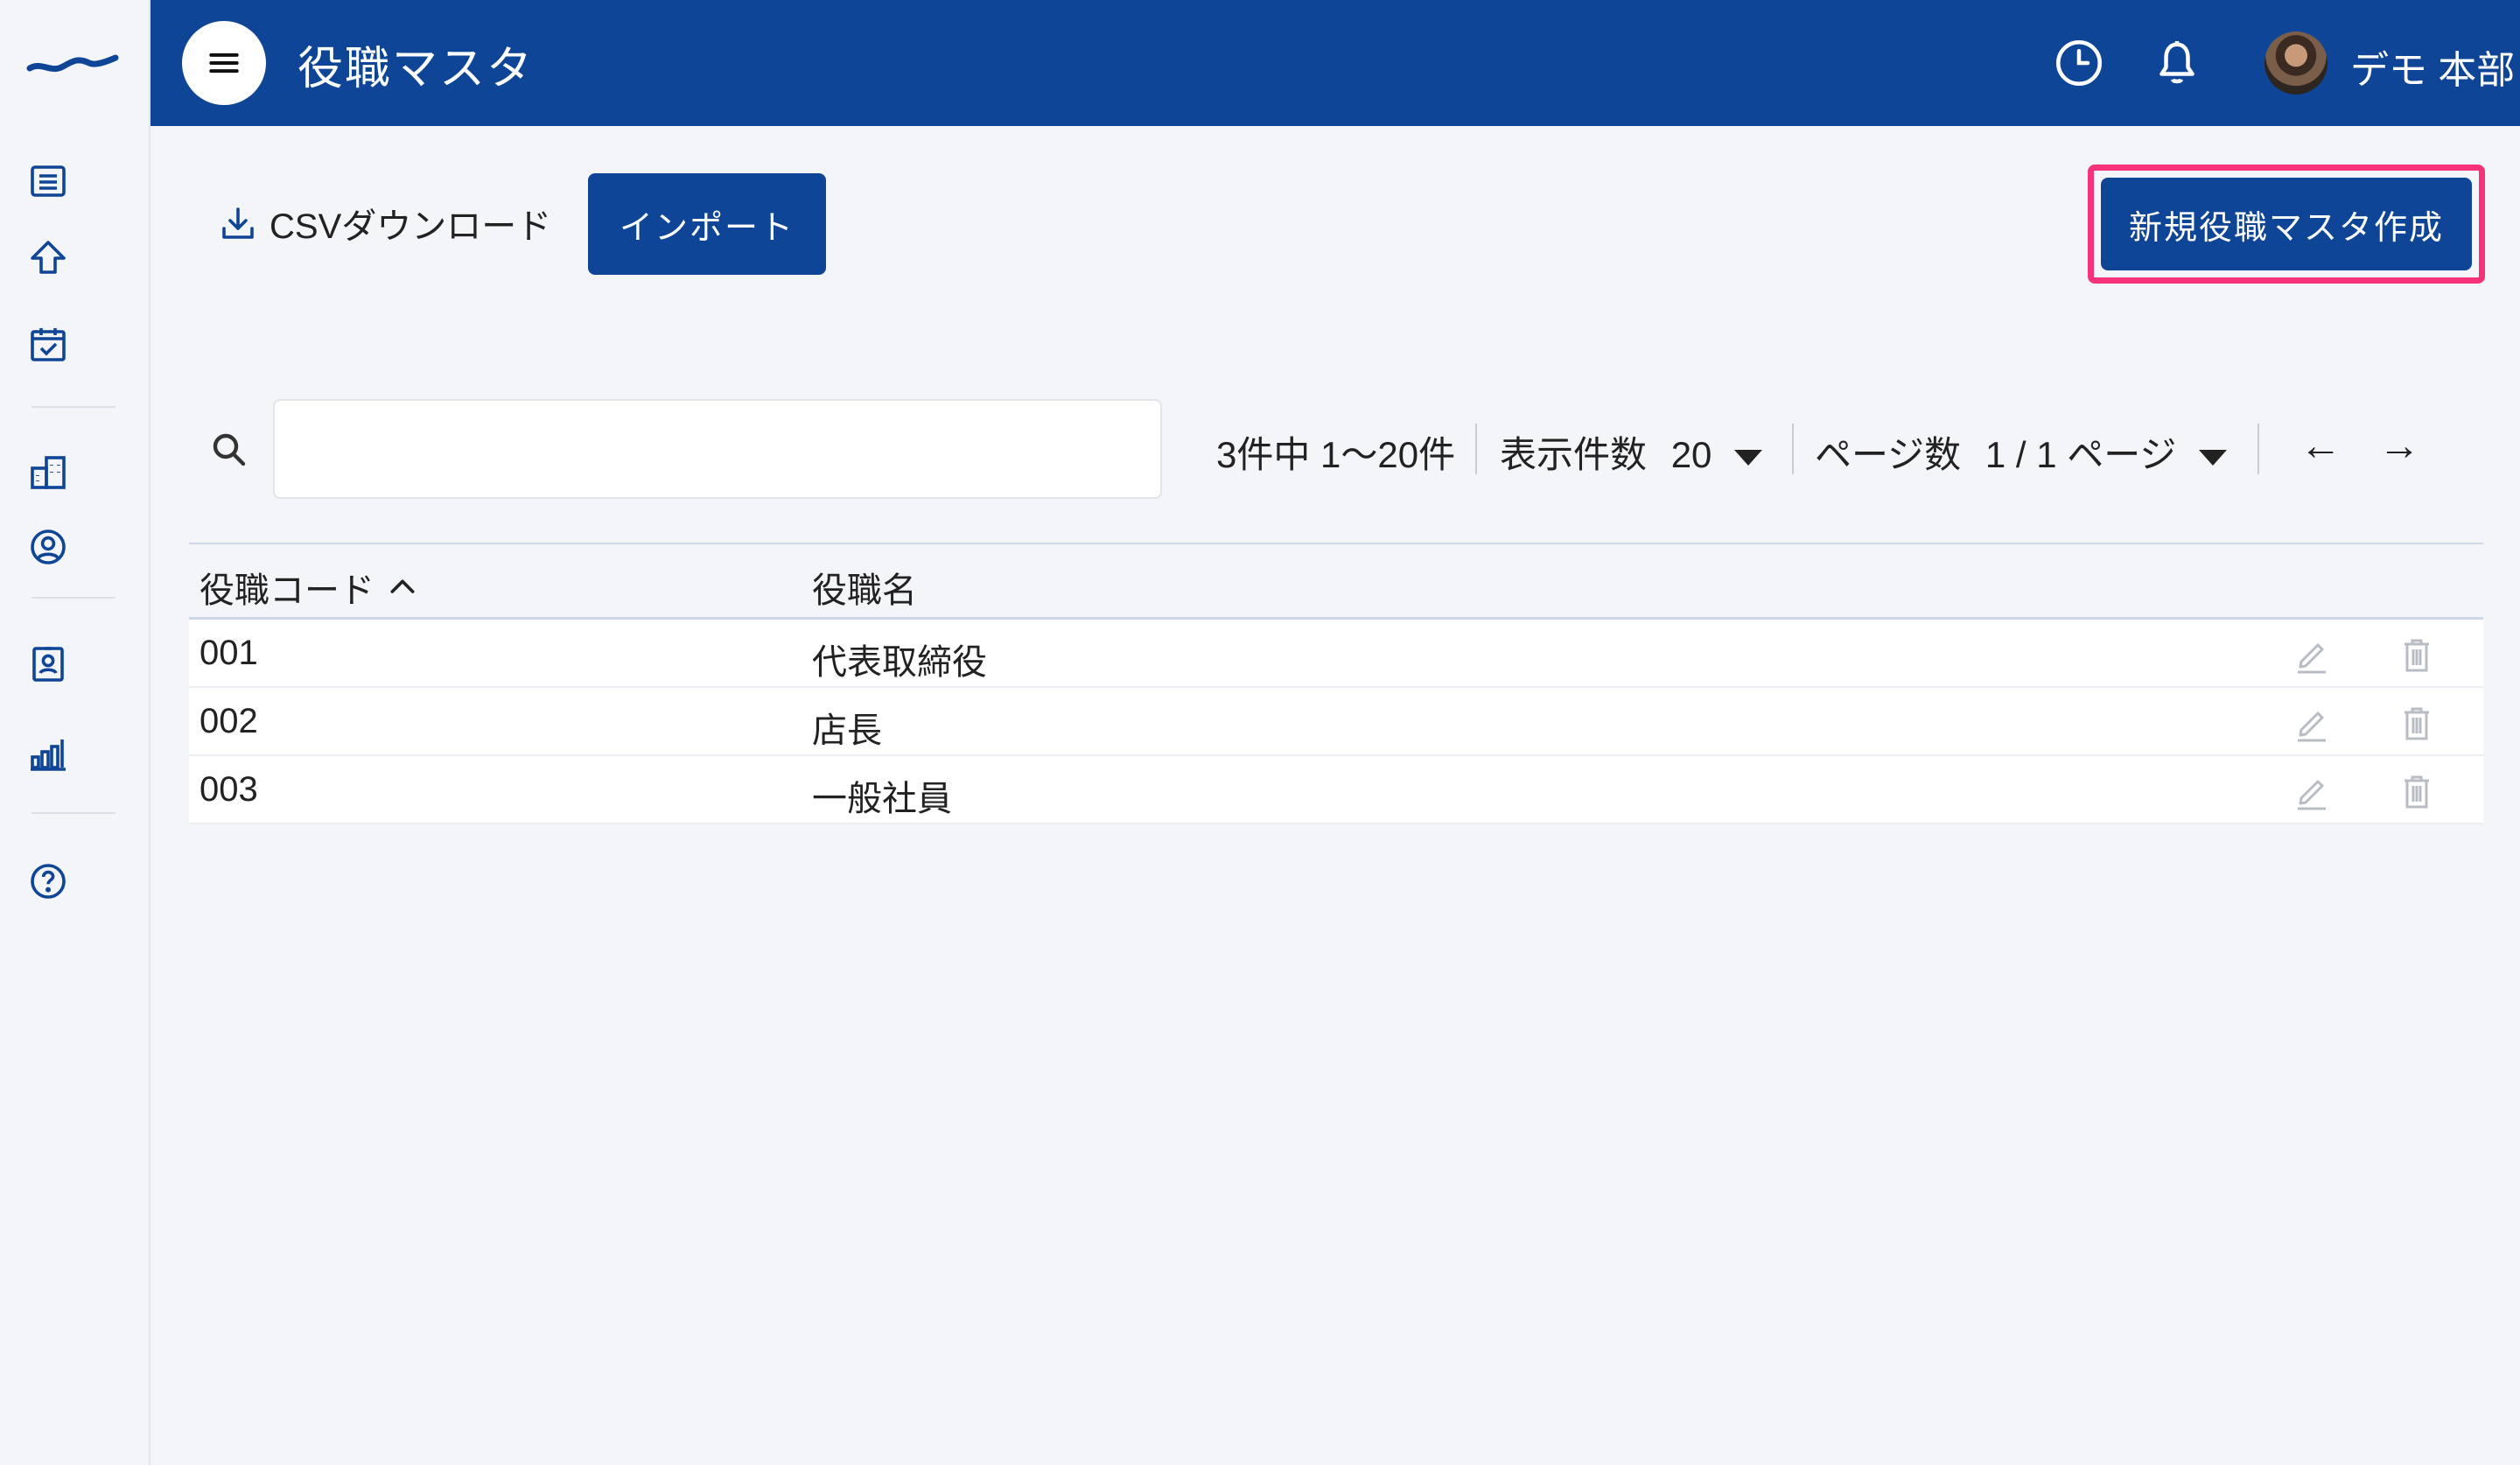  I want to click on page-title: 役職マスタ, so click(416, 69).